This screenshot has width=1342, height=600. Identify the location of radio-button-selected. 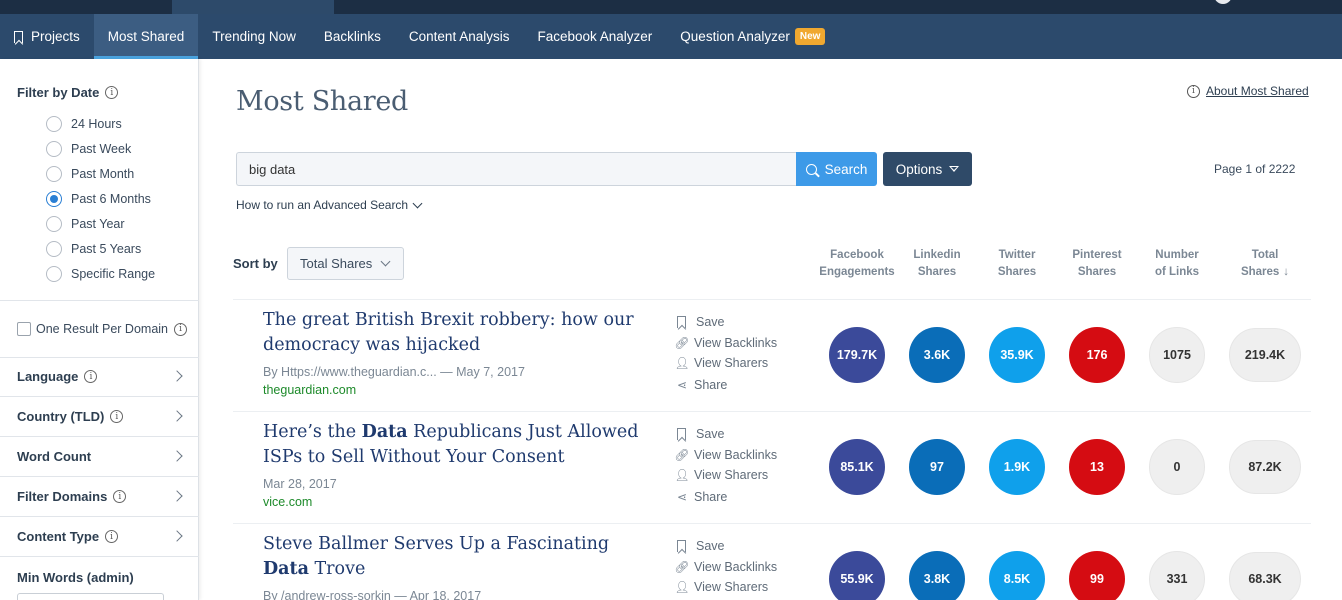
(54, 198).